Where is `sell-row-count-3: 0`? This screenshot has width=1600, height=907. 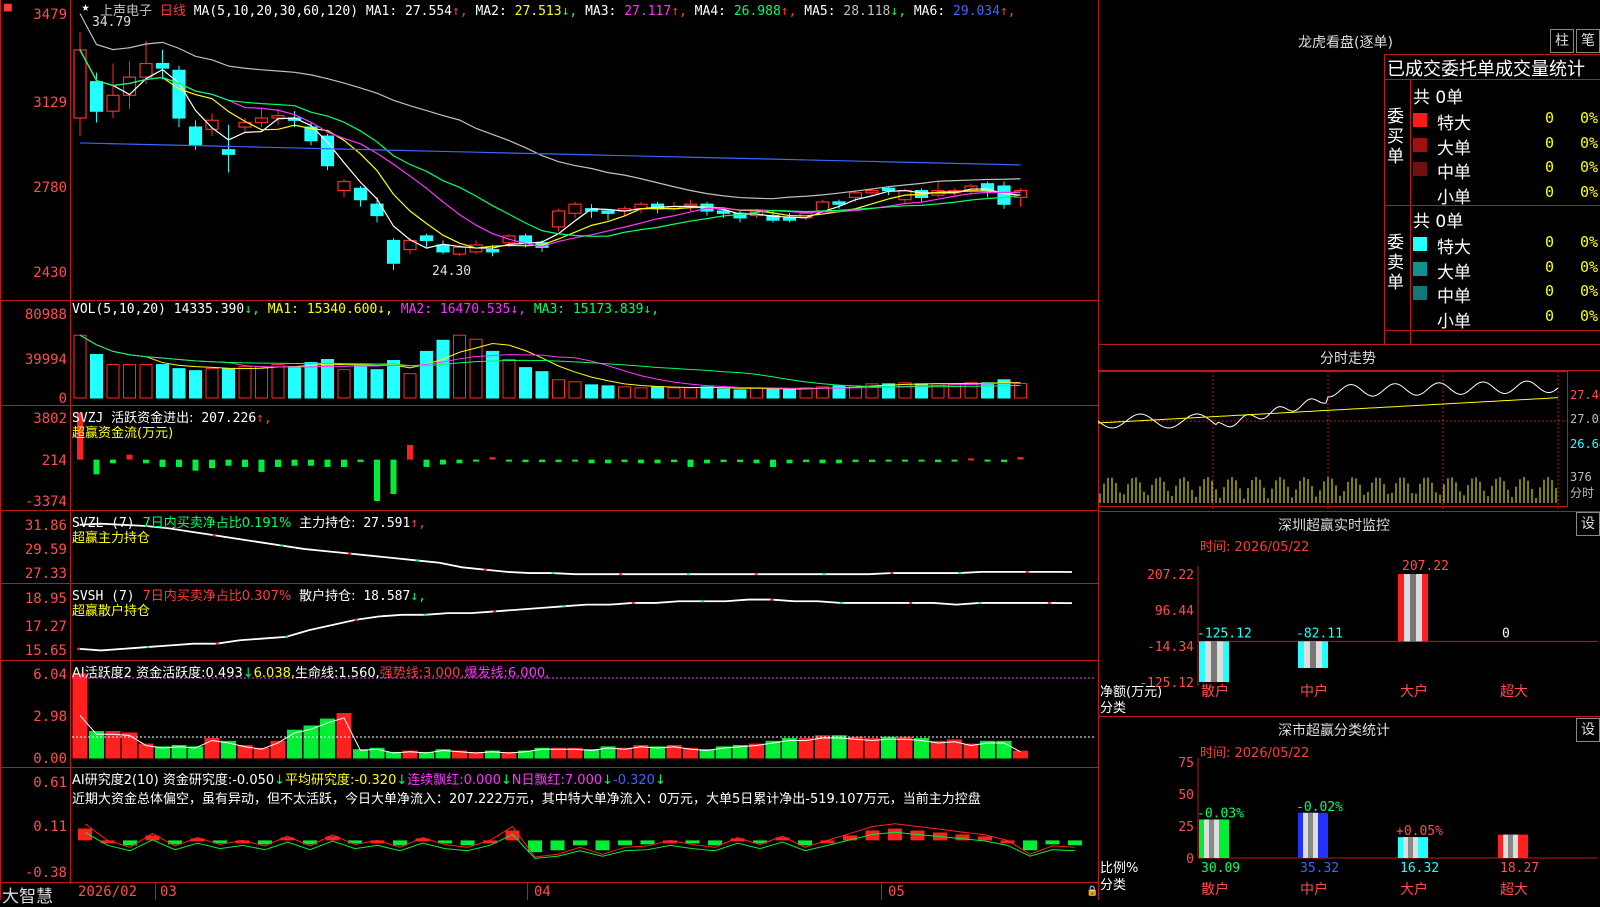
sell-row-count-3: 0 is located at coordinates (1550, 315).